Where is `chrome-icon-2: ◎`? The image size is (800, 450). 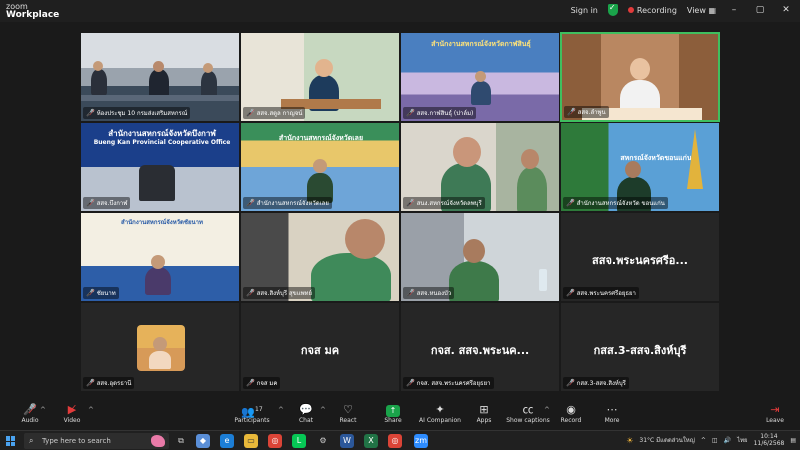 chrome-icon-2: ◎ is located at coordinates (395, 441).